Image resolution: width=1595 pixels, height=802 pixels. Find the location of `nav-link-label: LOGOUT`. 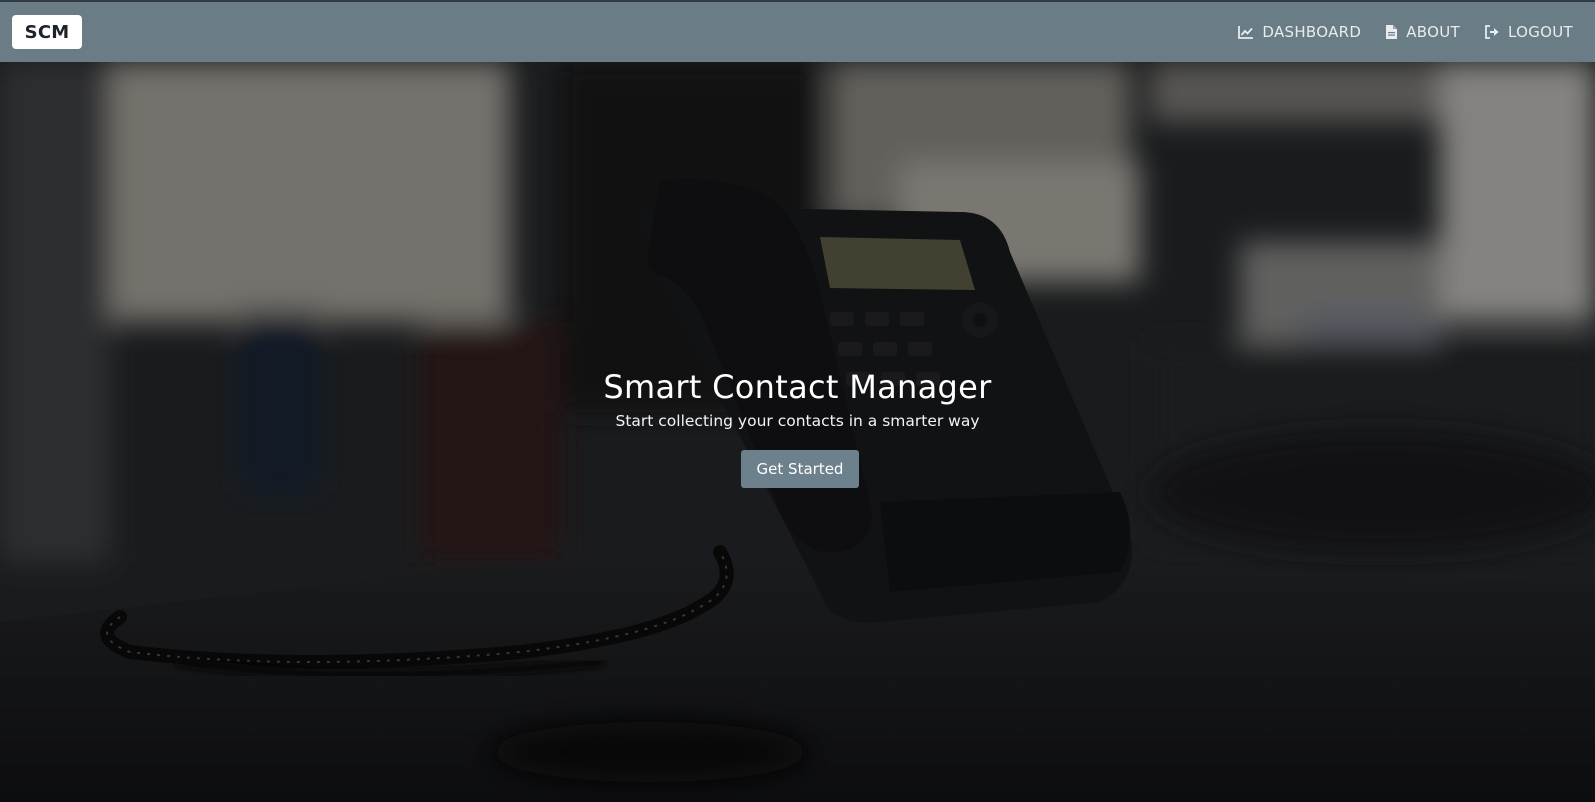

nav-link-label: LOGOUT is located at coordinates (1540, 32).